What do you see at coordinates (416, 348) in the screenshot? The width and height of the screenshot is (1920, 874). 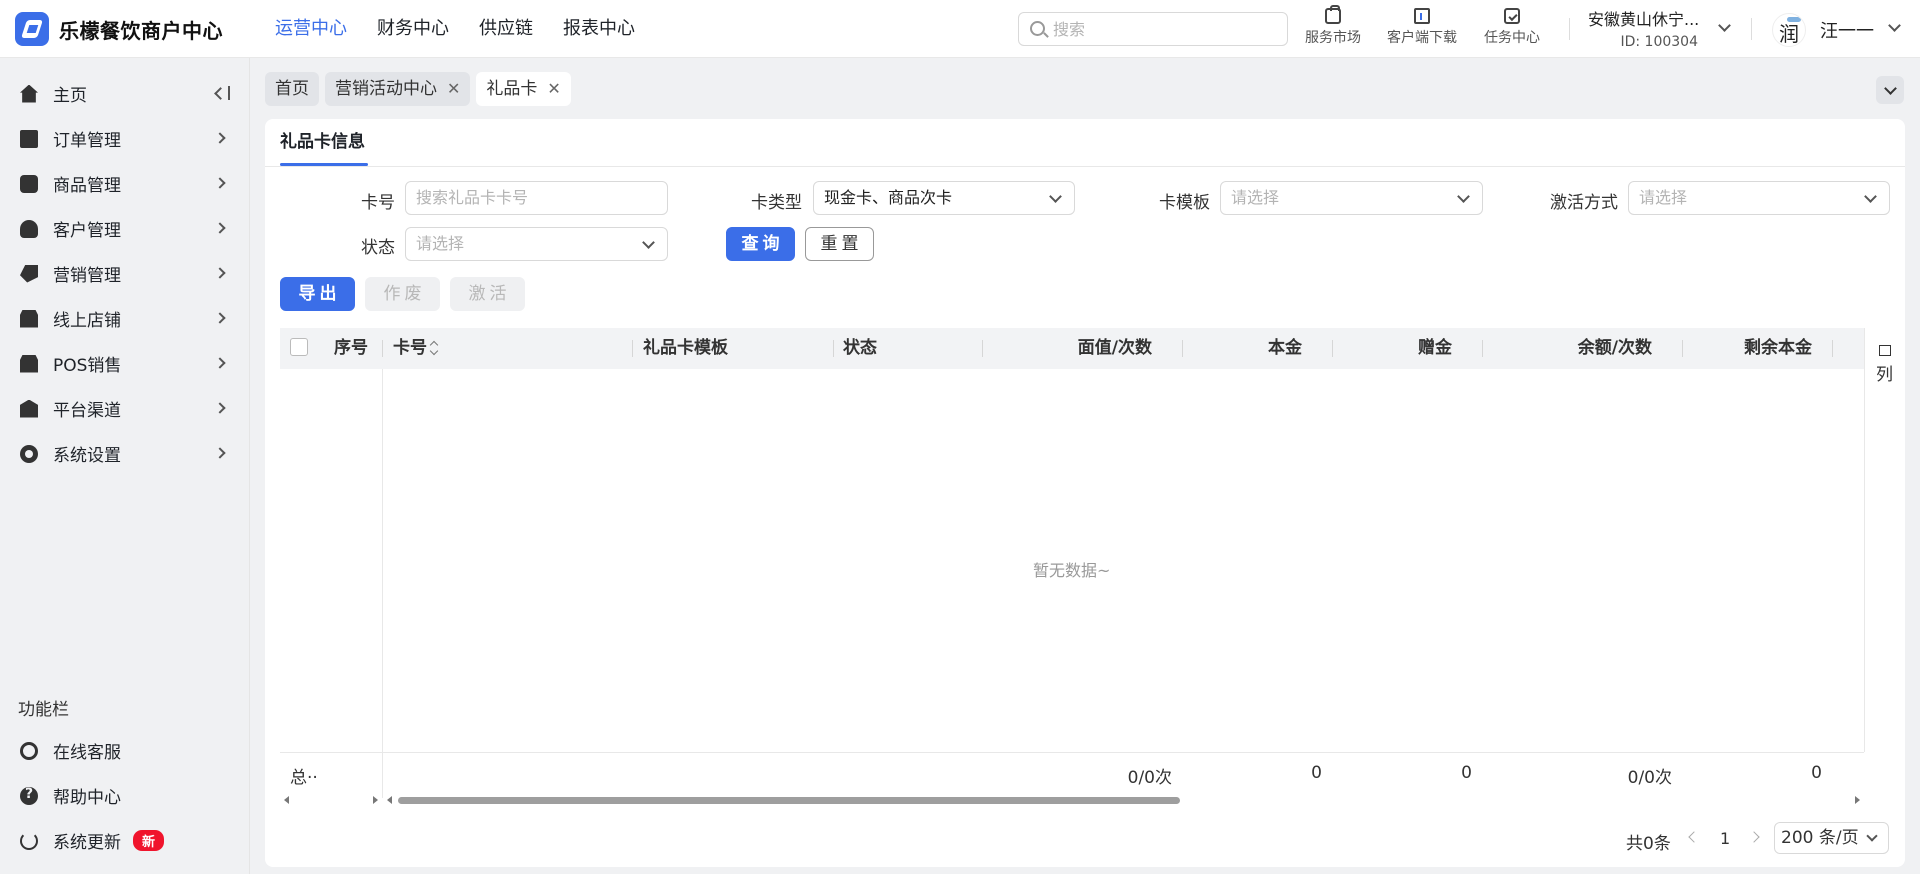 I see `col-header-card-no: 卡号` at bounding box center [416, 348].